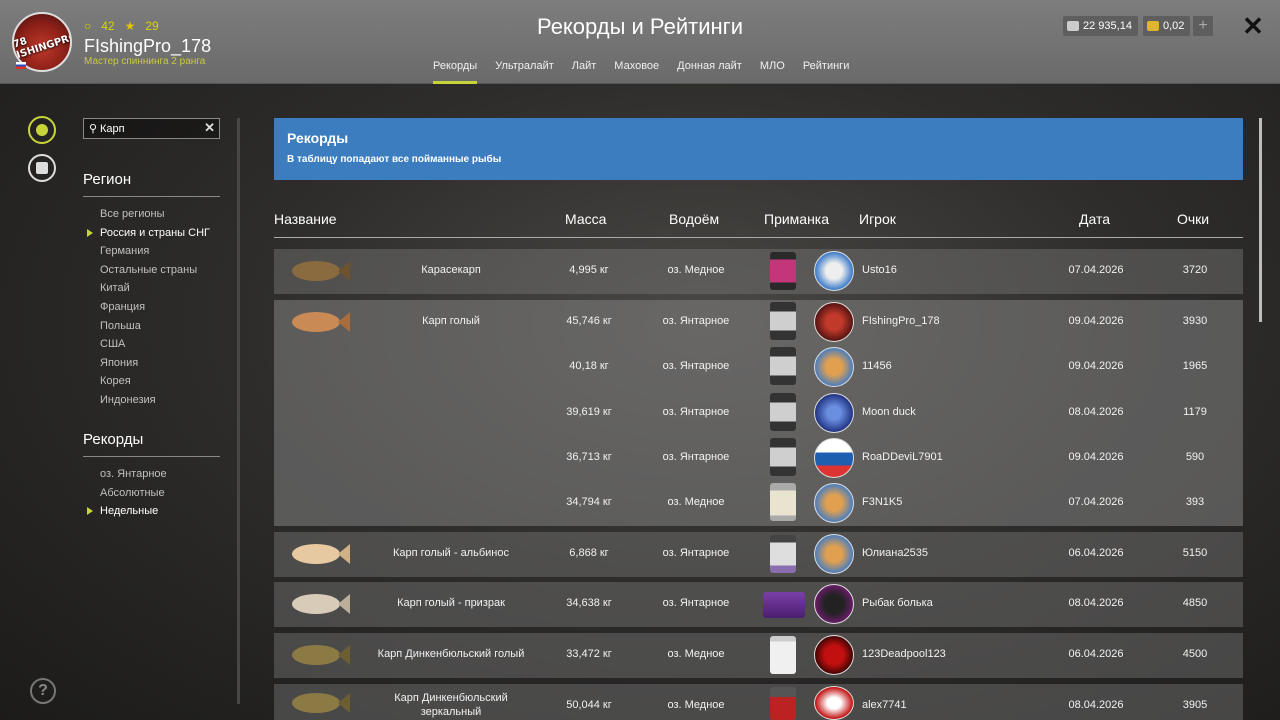 Image resolution: width=1280 pixels, height=720 pixels. What do you see at coordinates (305, 219) in the screenshot?
I see `col-name: Название` at bounding box center [305, 219].